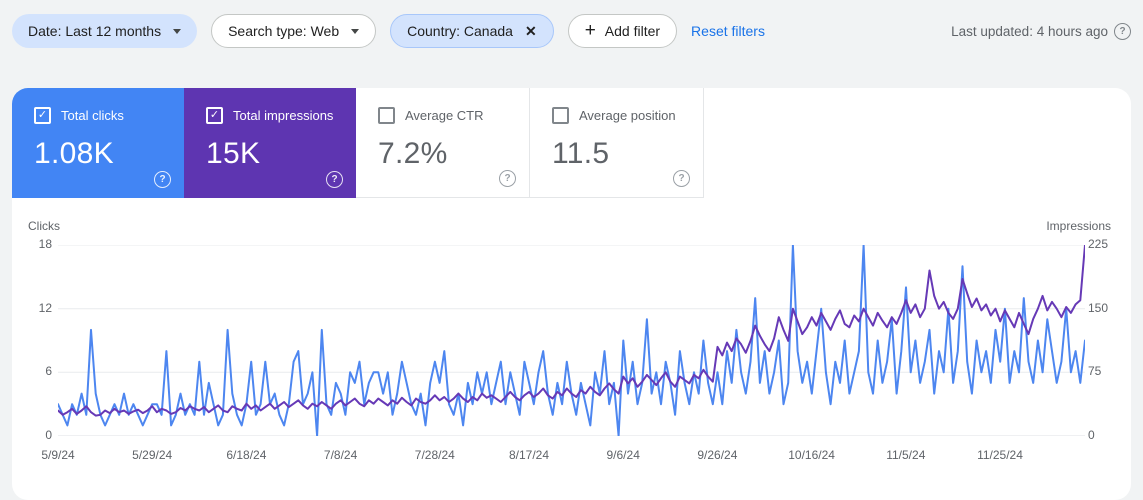 The height and width of the screenshot is (500, 1143). What do you see at coordinates (413, 153) in the screenshot?
I see `metric-value: 7.2%` at bounding box center [413, 153].